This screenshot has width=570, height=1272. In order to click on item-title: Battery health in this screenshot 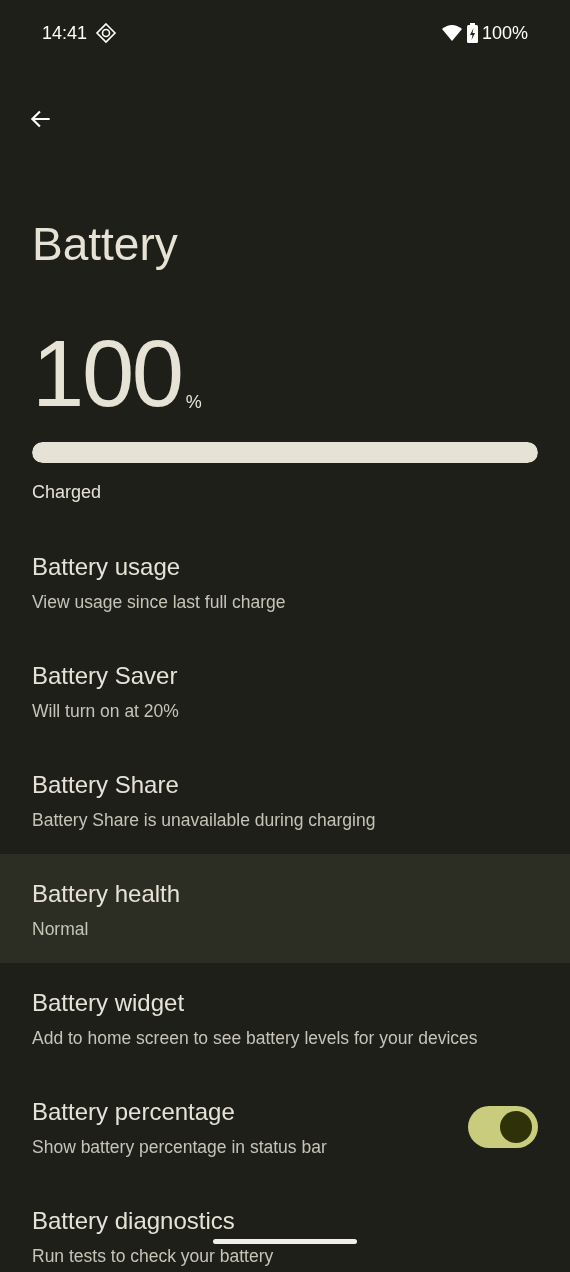, I will do `click(107, 893)`.